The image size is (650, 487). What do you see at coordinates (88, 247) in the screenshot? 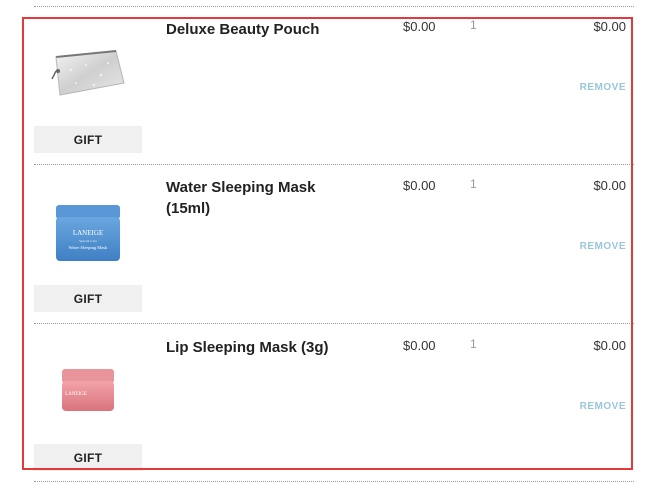
I see `jar-line2: Water Sleeping Mask` at bounding box center [88, 247].